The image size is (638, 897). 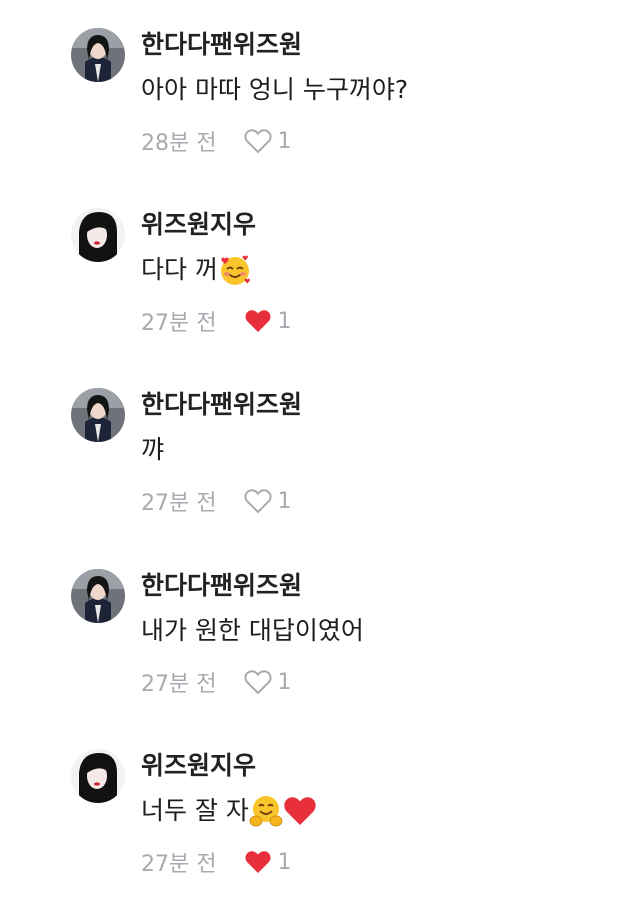 What do you see at coordinates (235, 270) in the screenshot?
I see `smiling-face-with-hearts-icon` at bounding box center [235, 270].